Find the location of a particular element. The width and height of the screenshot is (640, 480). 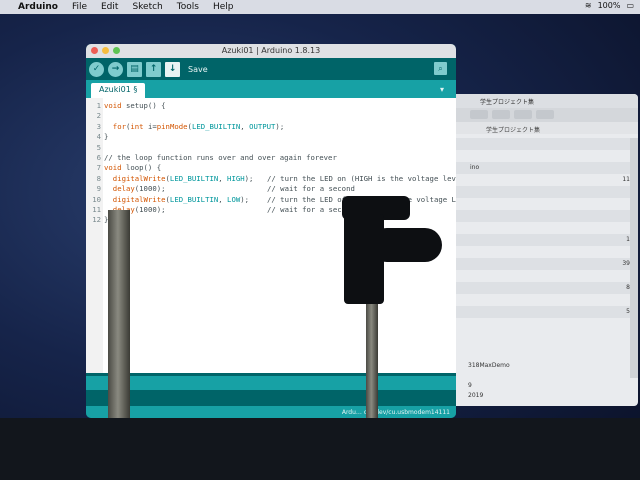

code-line: 2 is located at coordinates (271, 116).